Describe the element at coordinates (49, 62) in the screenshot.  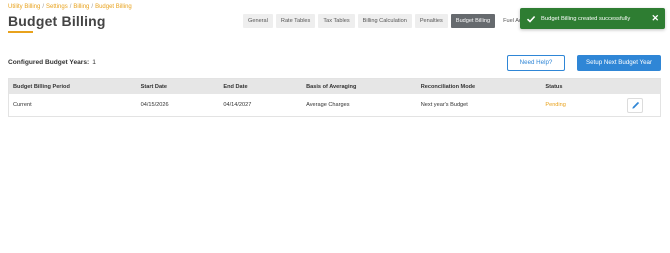
I see `configured-label: Configured Budget Years:` at that location.